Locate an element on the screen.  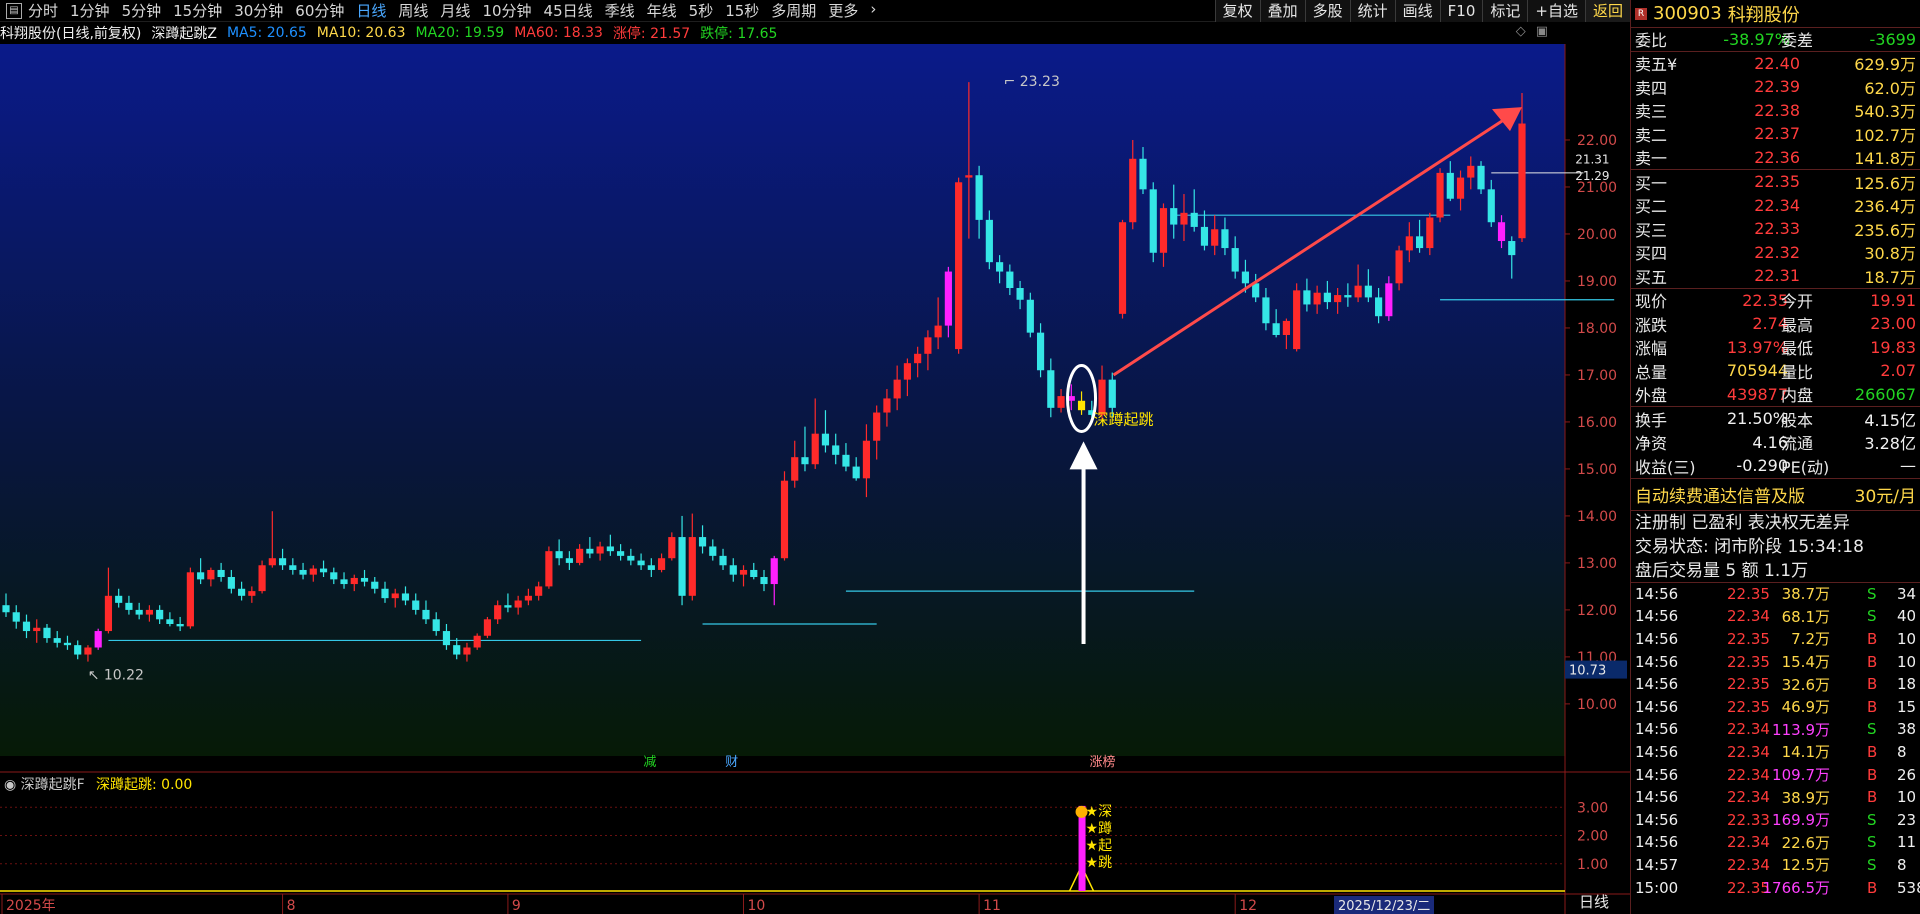
sub-axis-label: 3.00 is located at coordinates (1592, 808).